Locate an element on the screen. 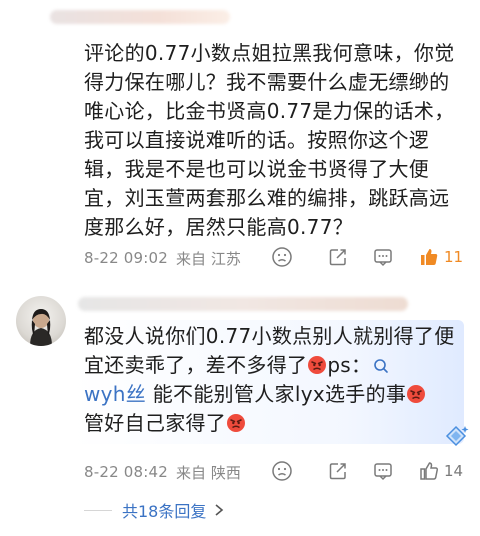 The image size is (480, 536). sparkle-badge is located at coordinates (456, 436).